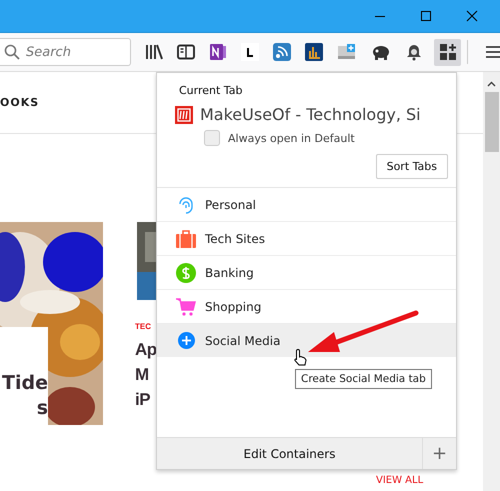 This screenshot has height=491, width=500. What do you see at coordinates (414, 52) in the screenshot?
I see `bell-icon` at bounding box center [414, 52].